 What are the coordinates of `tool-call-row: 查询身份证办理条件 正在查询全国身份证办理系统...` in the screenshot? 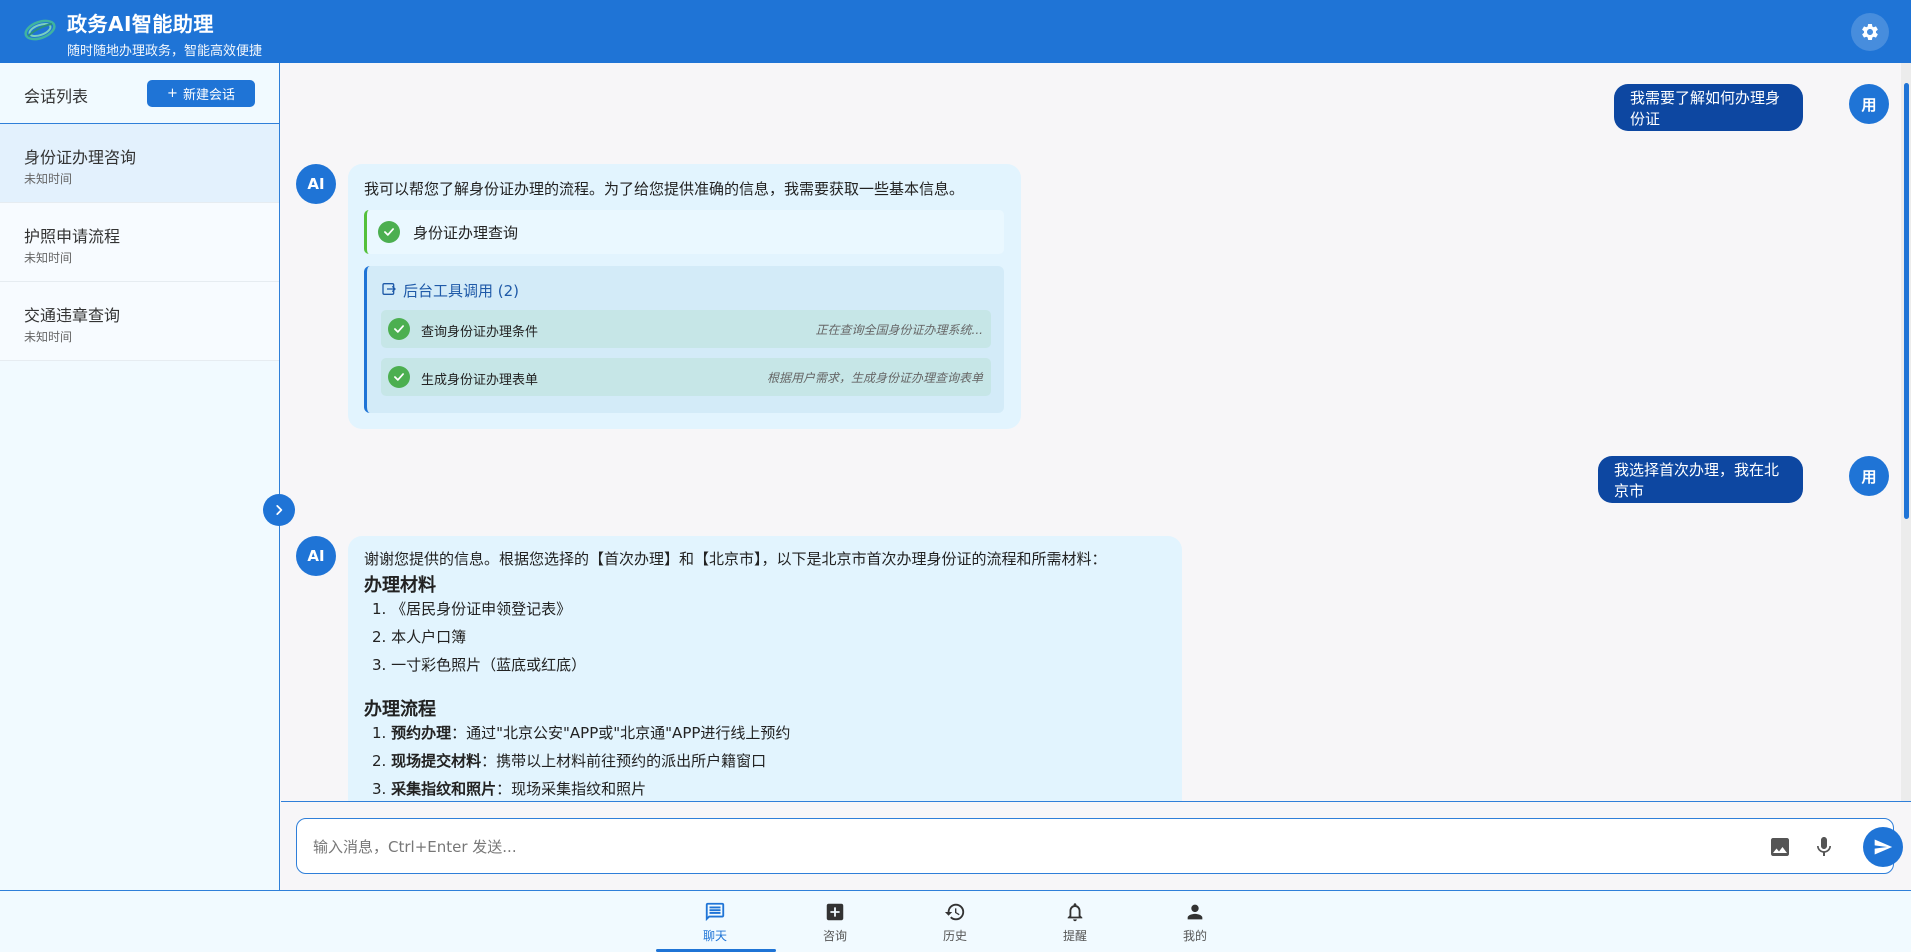 It's located at (686, 329).